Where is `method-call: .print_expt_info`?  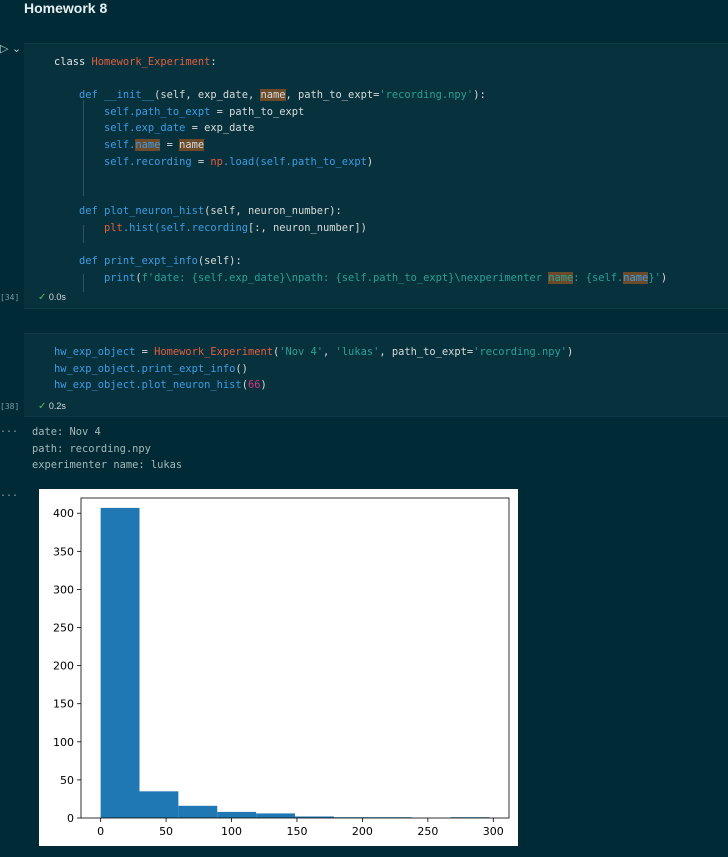
method-call: .print_expt_info is located at coordinates (185, 368).